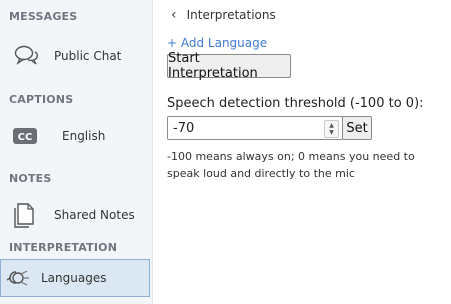  What do you see at coordinates (19, 279) in the screenshot?
I see `interpretation-icon` at bounding box center [19, 279].